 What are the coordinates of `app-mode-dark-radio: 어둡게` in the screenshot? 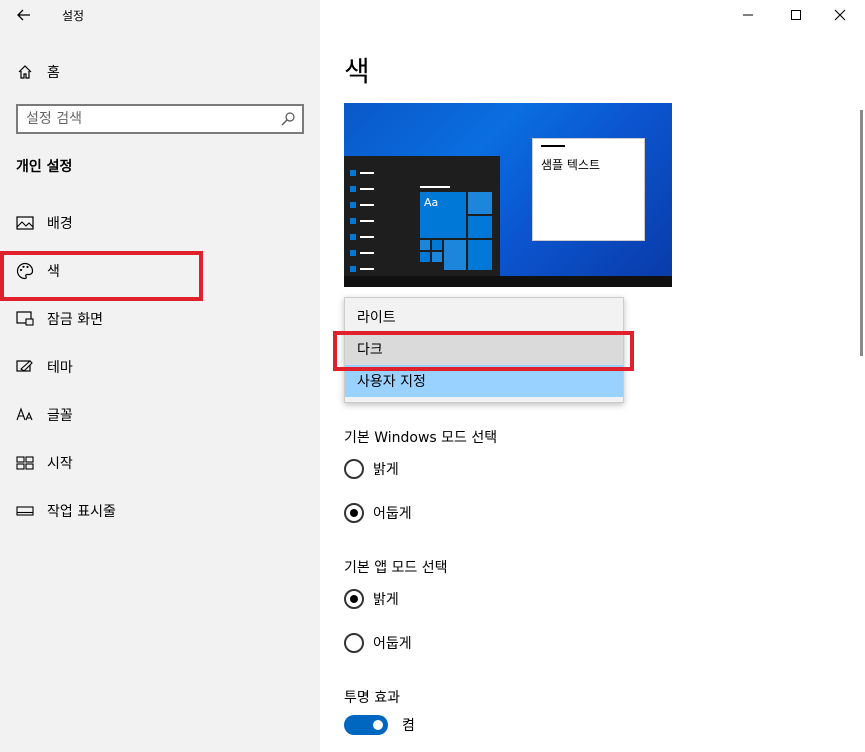 It's located at (378, 643).